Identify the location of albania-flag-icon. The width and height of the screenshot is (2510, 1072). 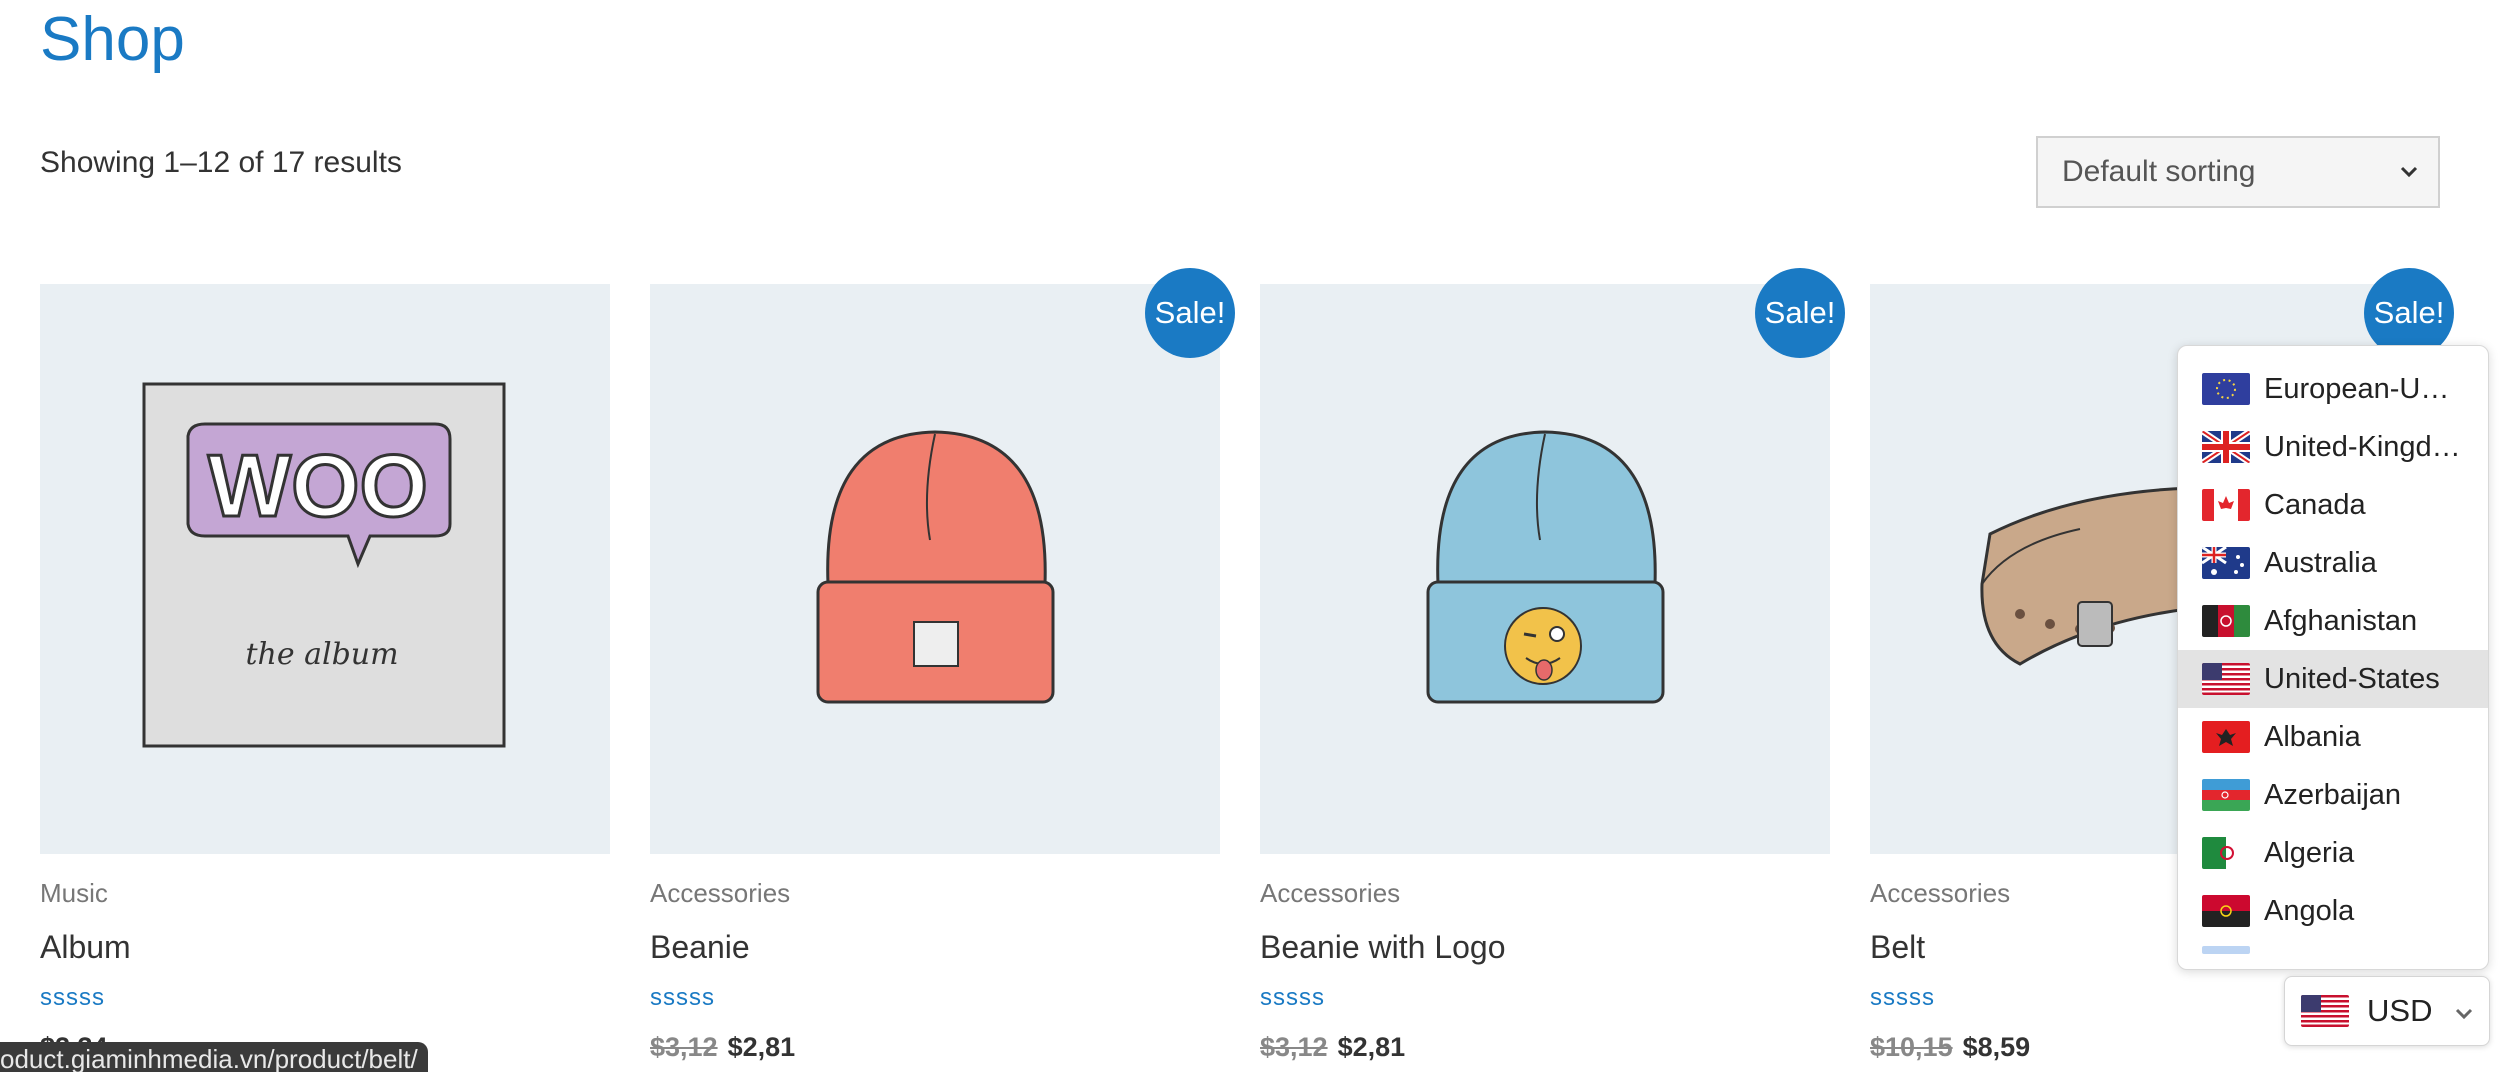
(2226, 737).